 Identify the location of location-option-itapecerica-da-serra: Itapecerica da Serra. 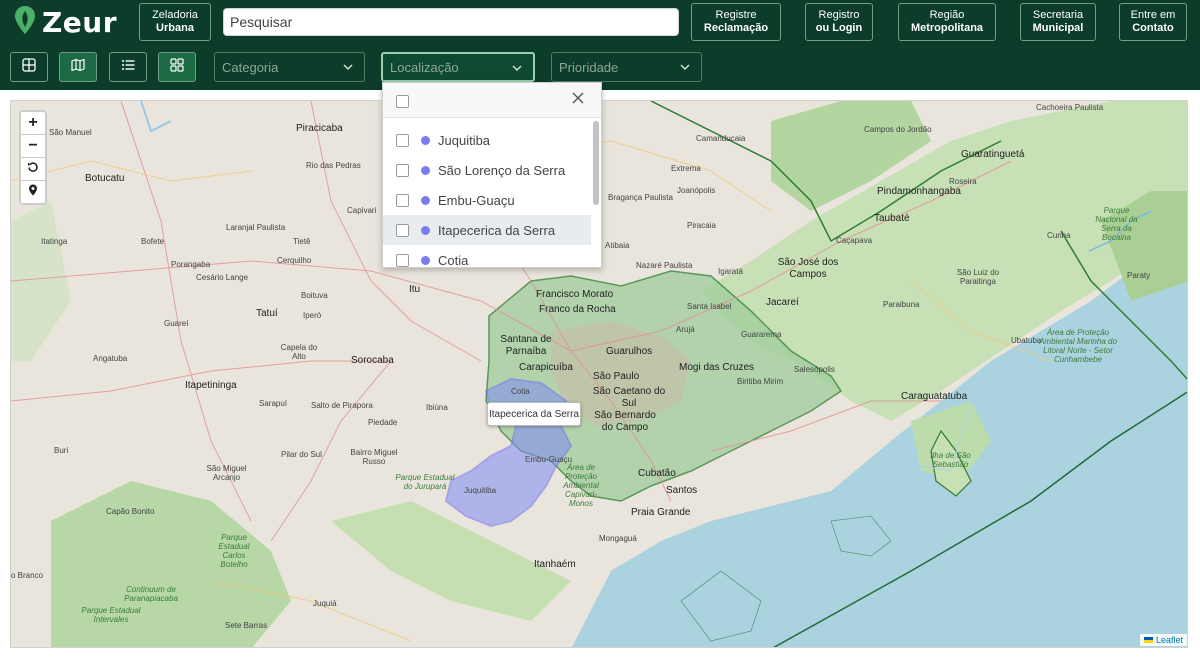
(487, 230).